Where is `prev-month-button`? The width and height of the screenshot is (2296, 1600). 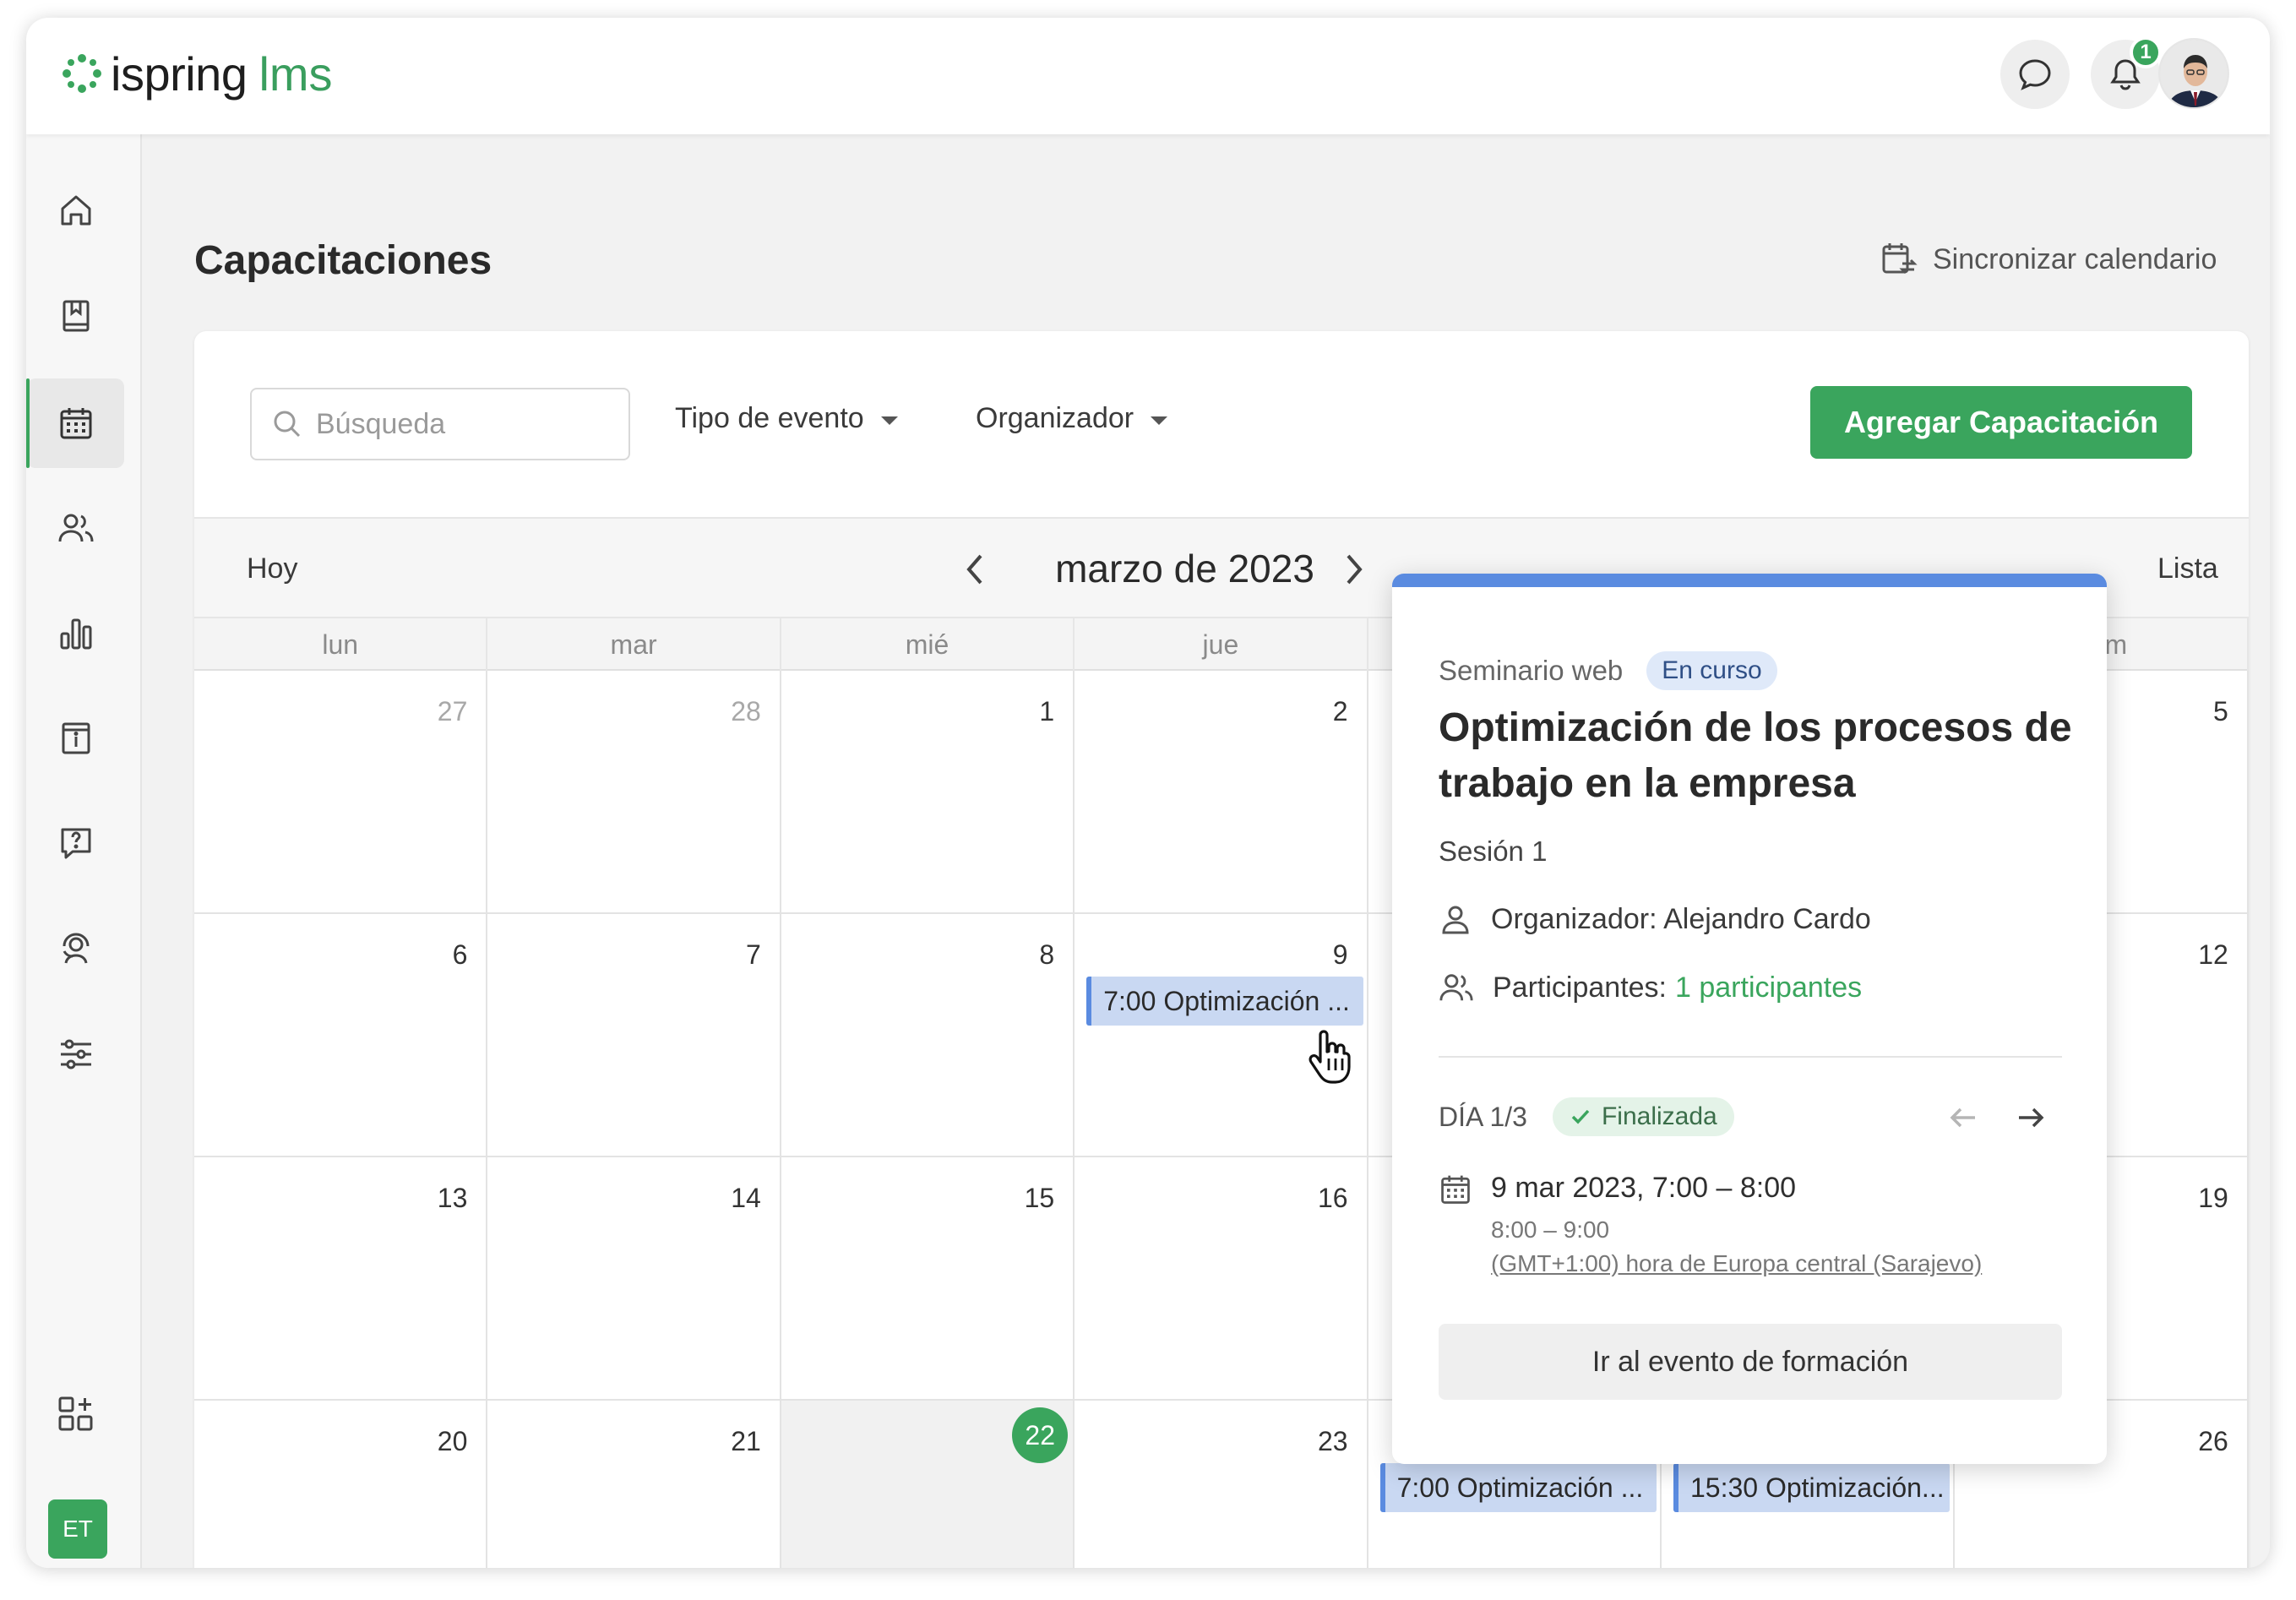
prev-month-button is located at coordinates (976, 571).